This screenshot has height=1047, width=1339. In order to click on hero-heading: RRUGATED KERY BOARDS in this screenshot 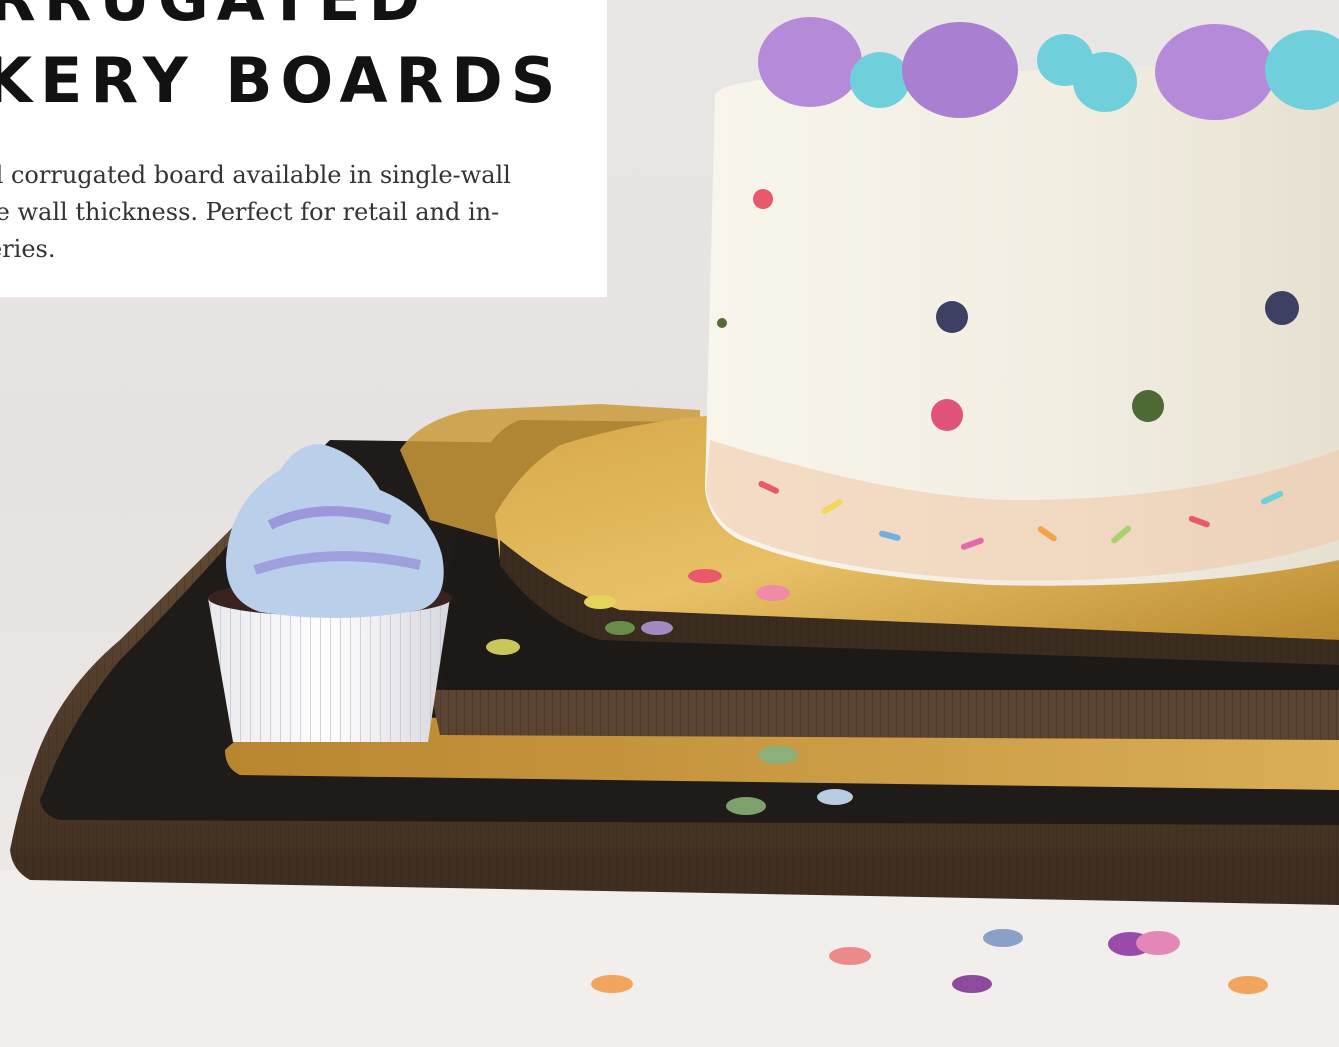, I will do `click(303, 61)`.